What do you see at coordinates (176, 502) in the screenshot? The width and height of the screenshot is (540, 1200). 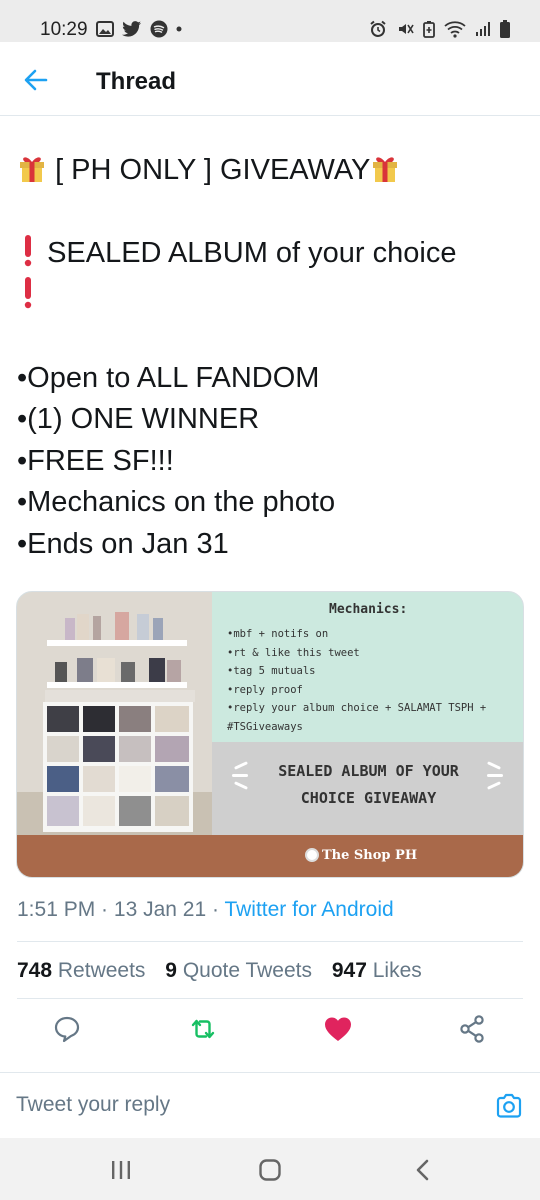 I see `tweet-line-9: •Mechanics on the photo` at bounding box center [176, 502].